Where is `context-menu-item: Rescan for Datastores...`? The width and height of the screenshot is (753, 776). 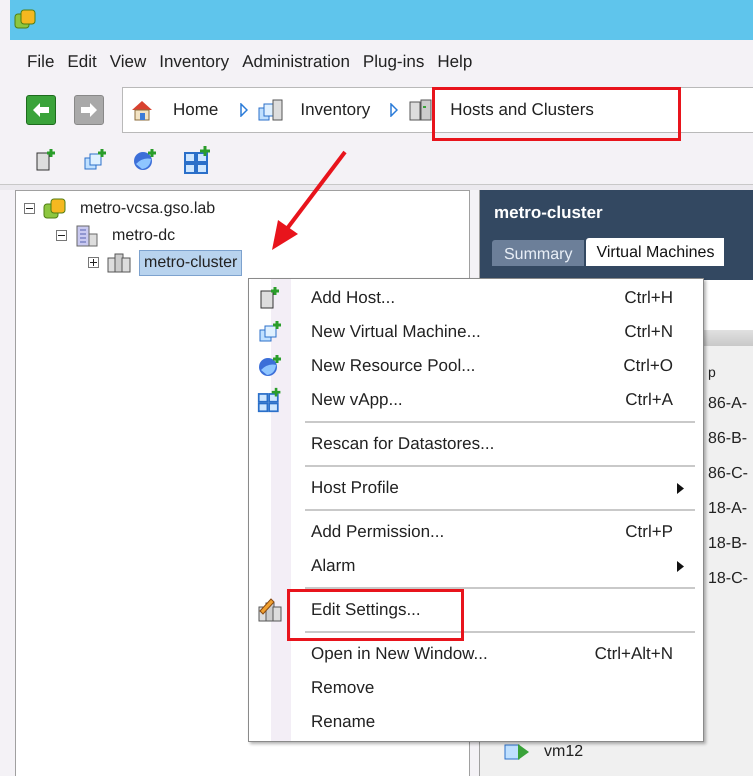 context-menu-item: Rescan for Datastores... is located at coordinates (476, 444).